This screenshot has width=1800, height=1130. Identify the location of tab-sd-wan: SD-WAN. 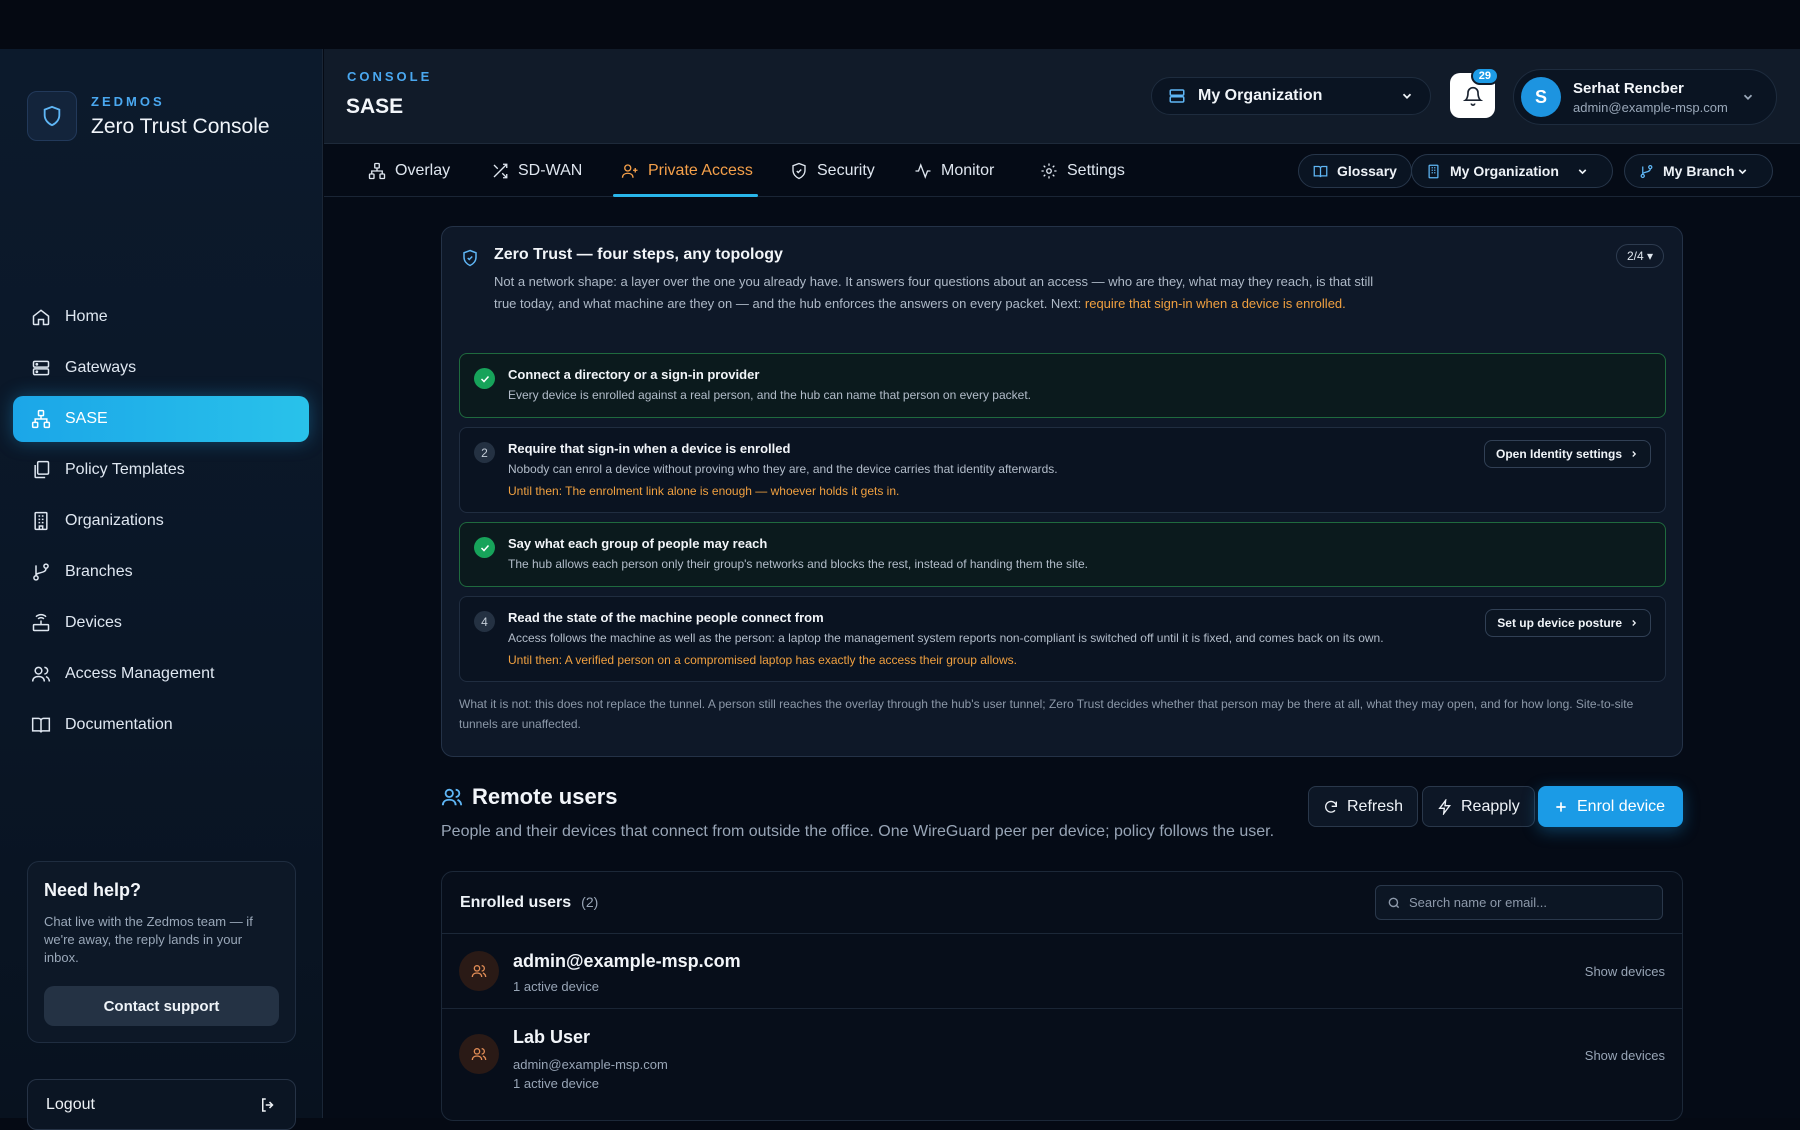
(536, 171).